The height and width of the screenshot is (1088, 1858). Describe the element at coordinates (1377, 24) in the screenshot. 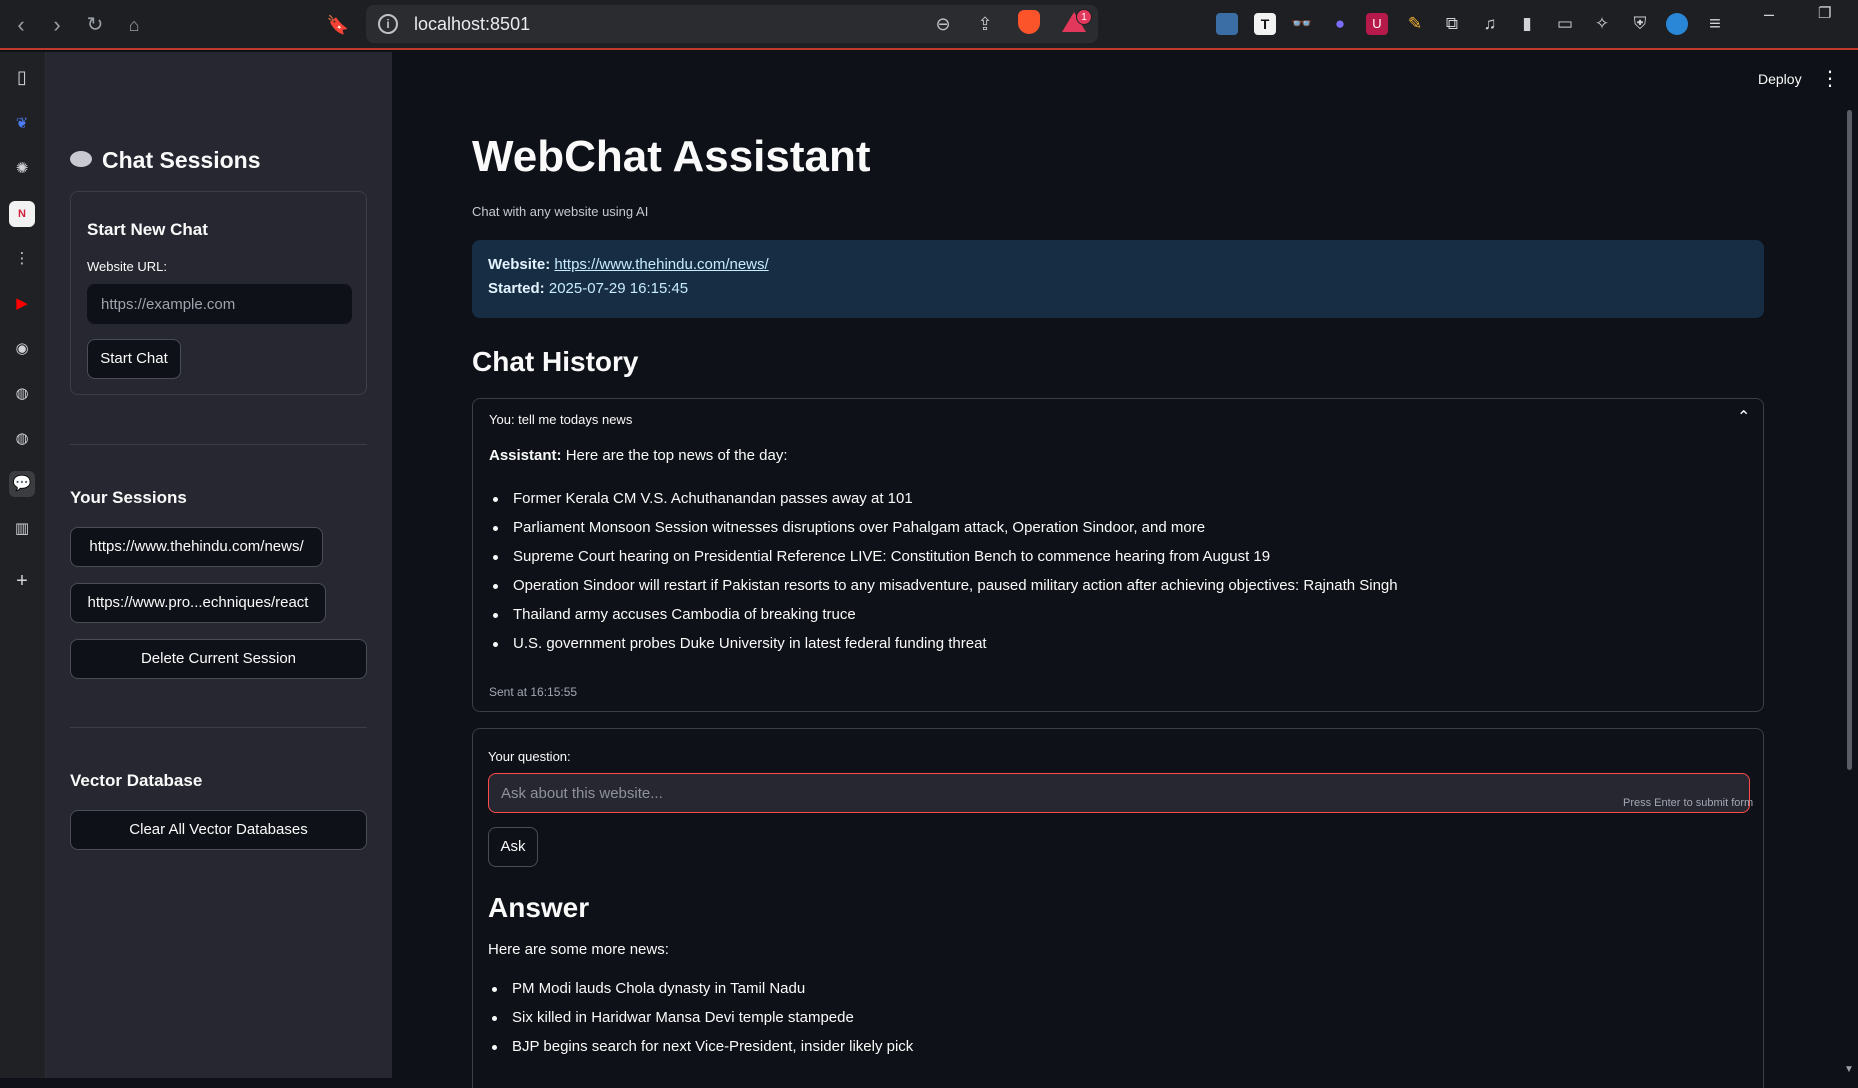

I see `ublock-icon: U` at that location.